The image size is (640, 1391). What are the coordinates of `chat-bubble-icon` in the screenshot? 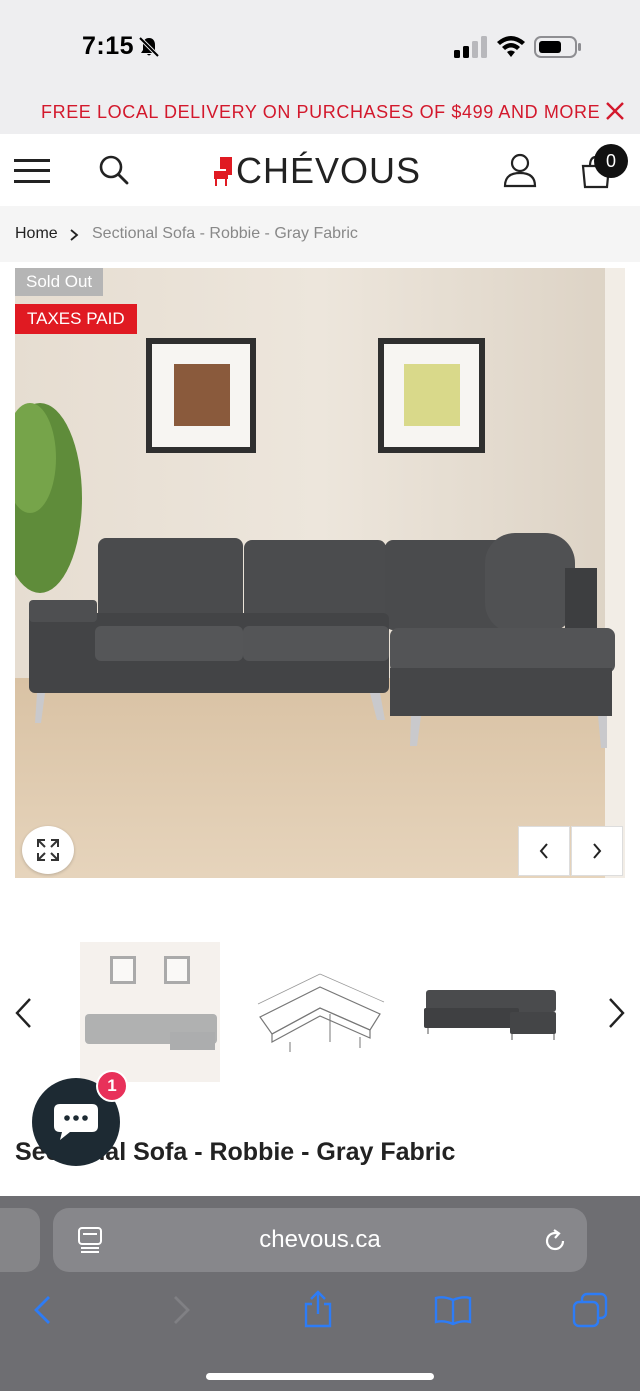 It's located at (76, 1122).